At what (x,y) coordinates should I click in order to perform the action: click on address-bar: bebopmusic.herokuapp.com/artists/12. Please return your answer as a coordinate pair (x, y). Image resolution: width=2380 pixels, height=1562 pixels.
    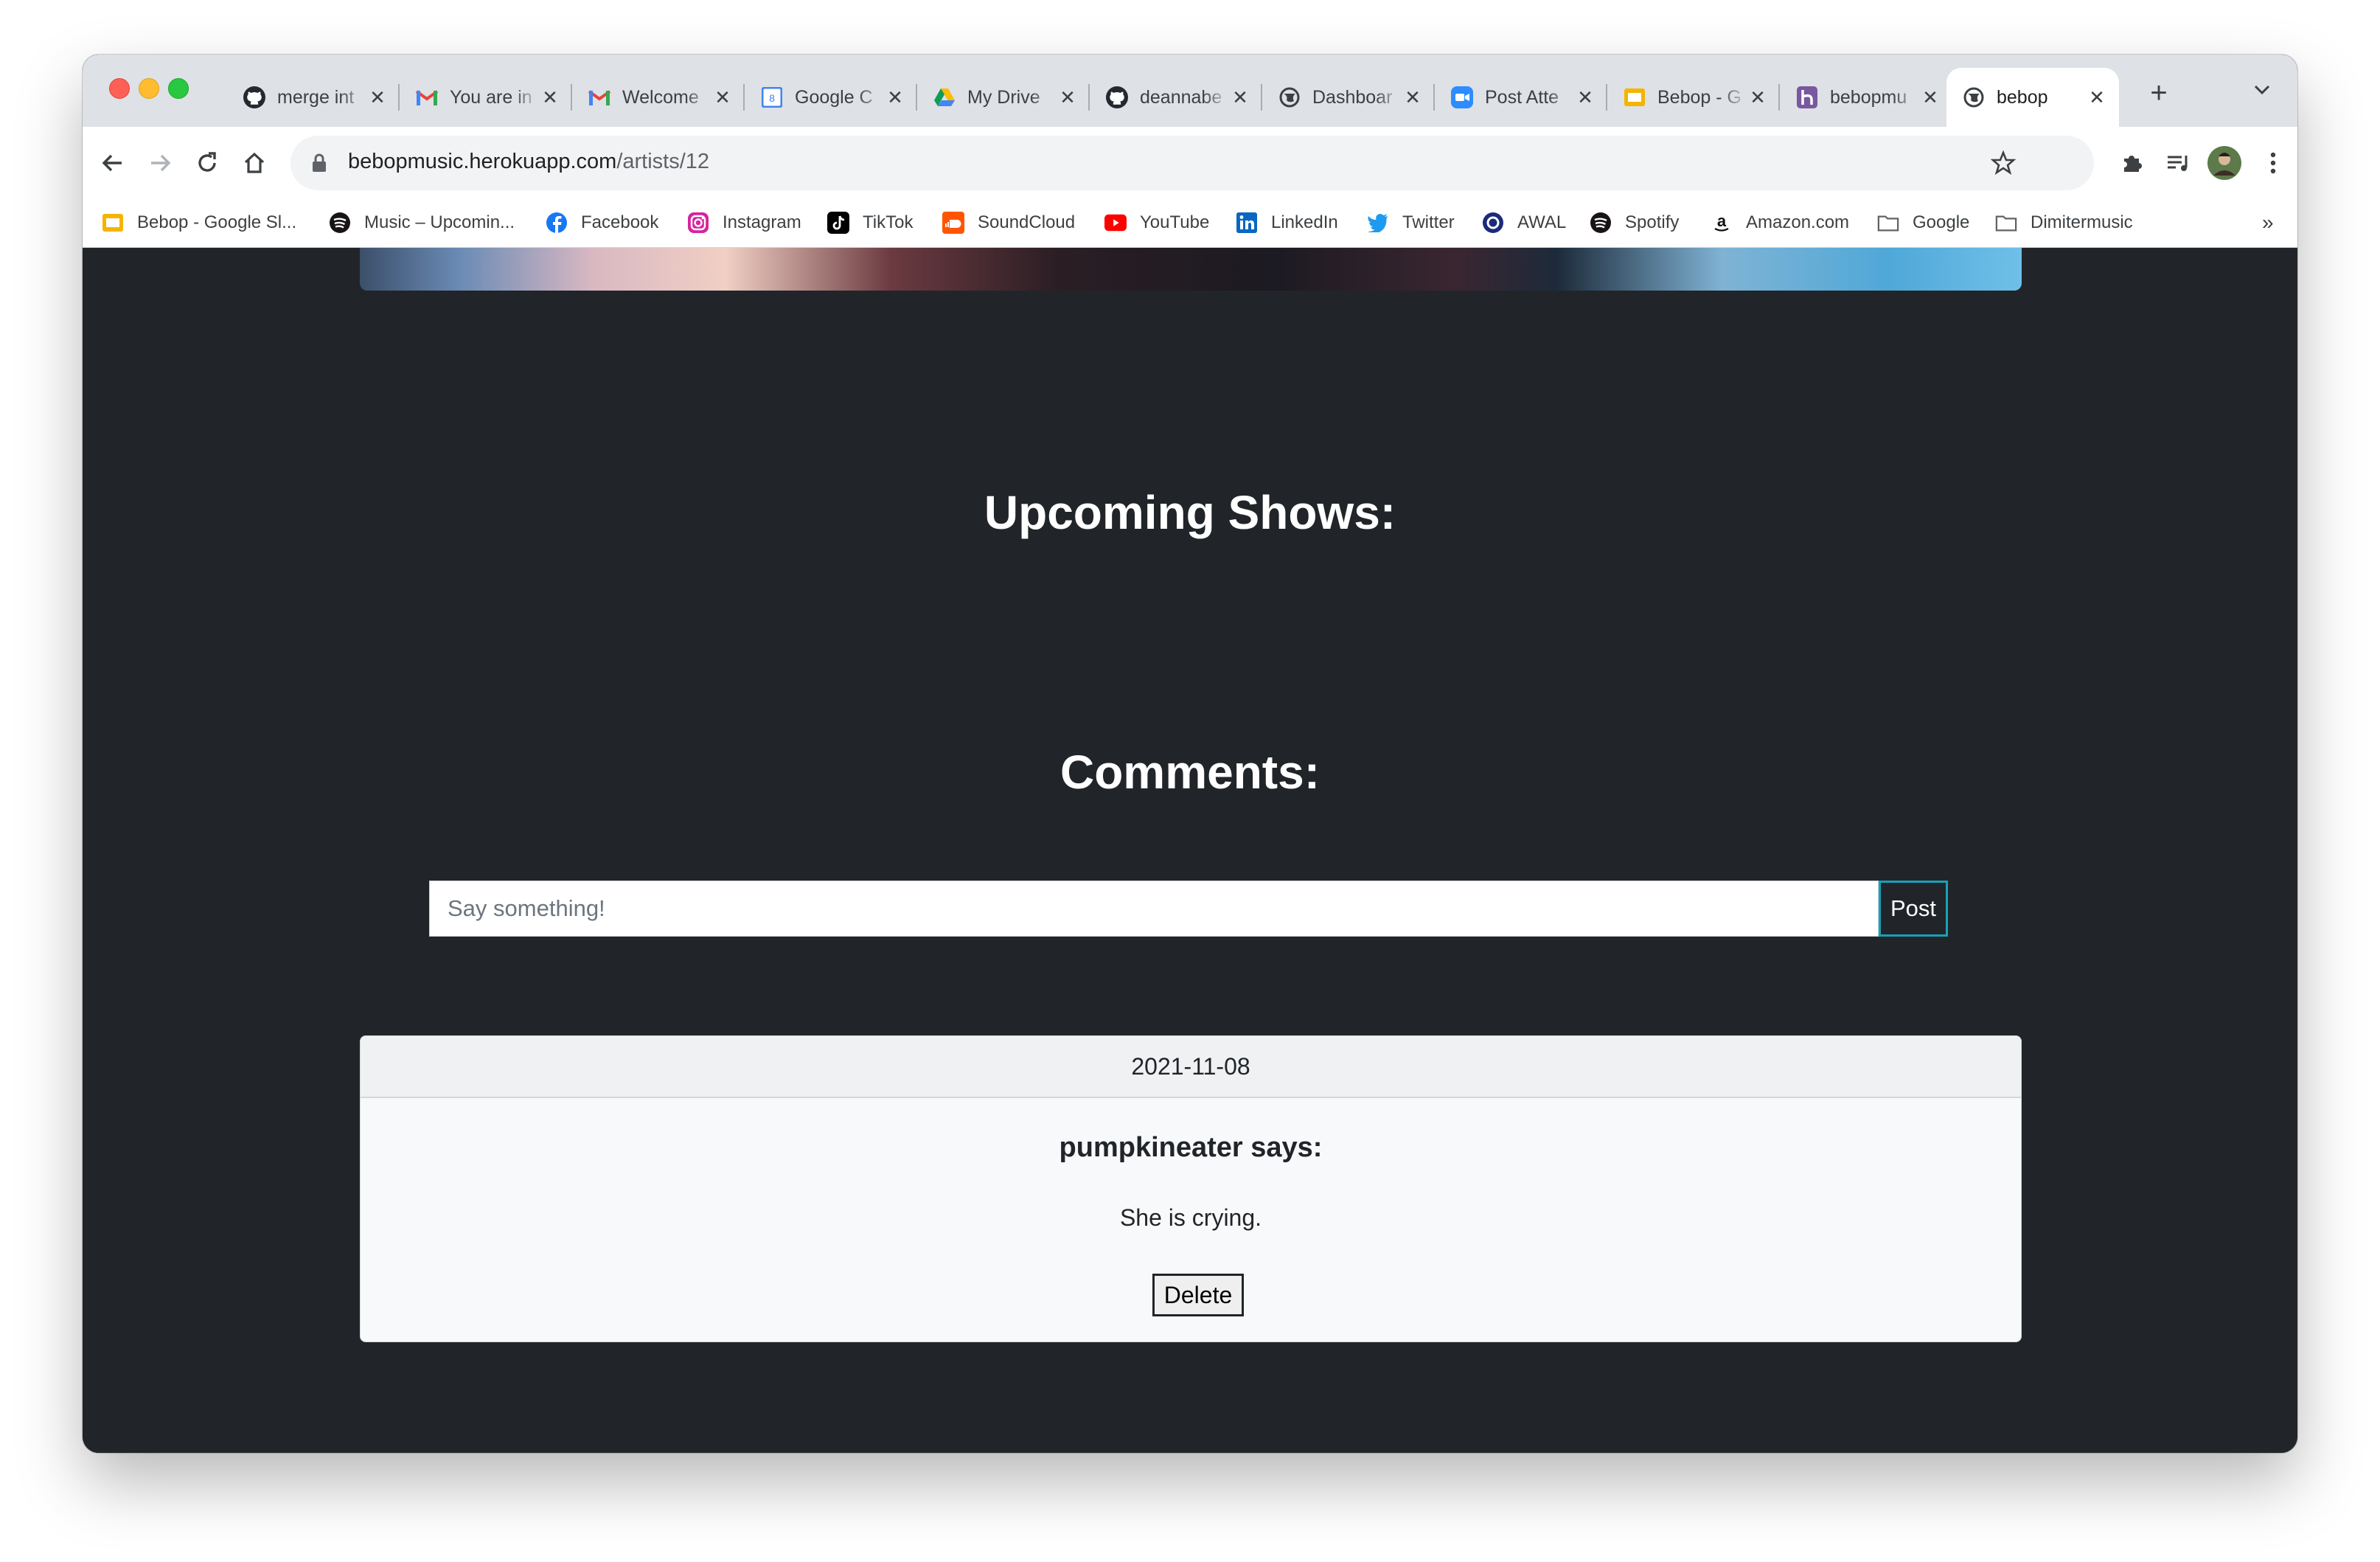
    Looking at the image, I should click on (1192, 163).